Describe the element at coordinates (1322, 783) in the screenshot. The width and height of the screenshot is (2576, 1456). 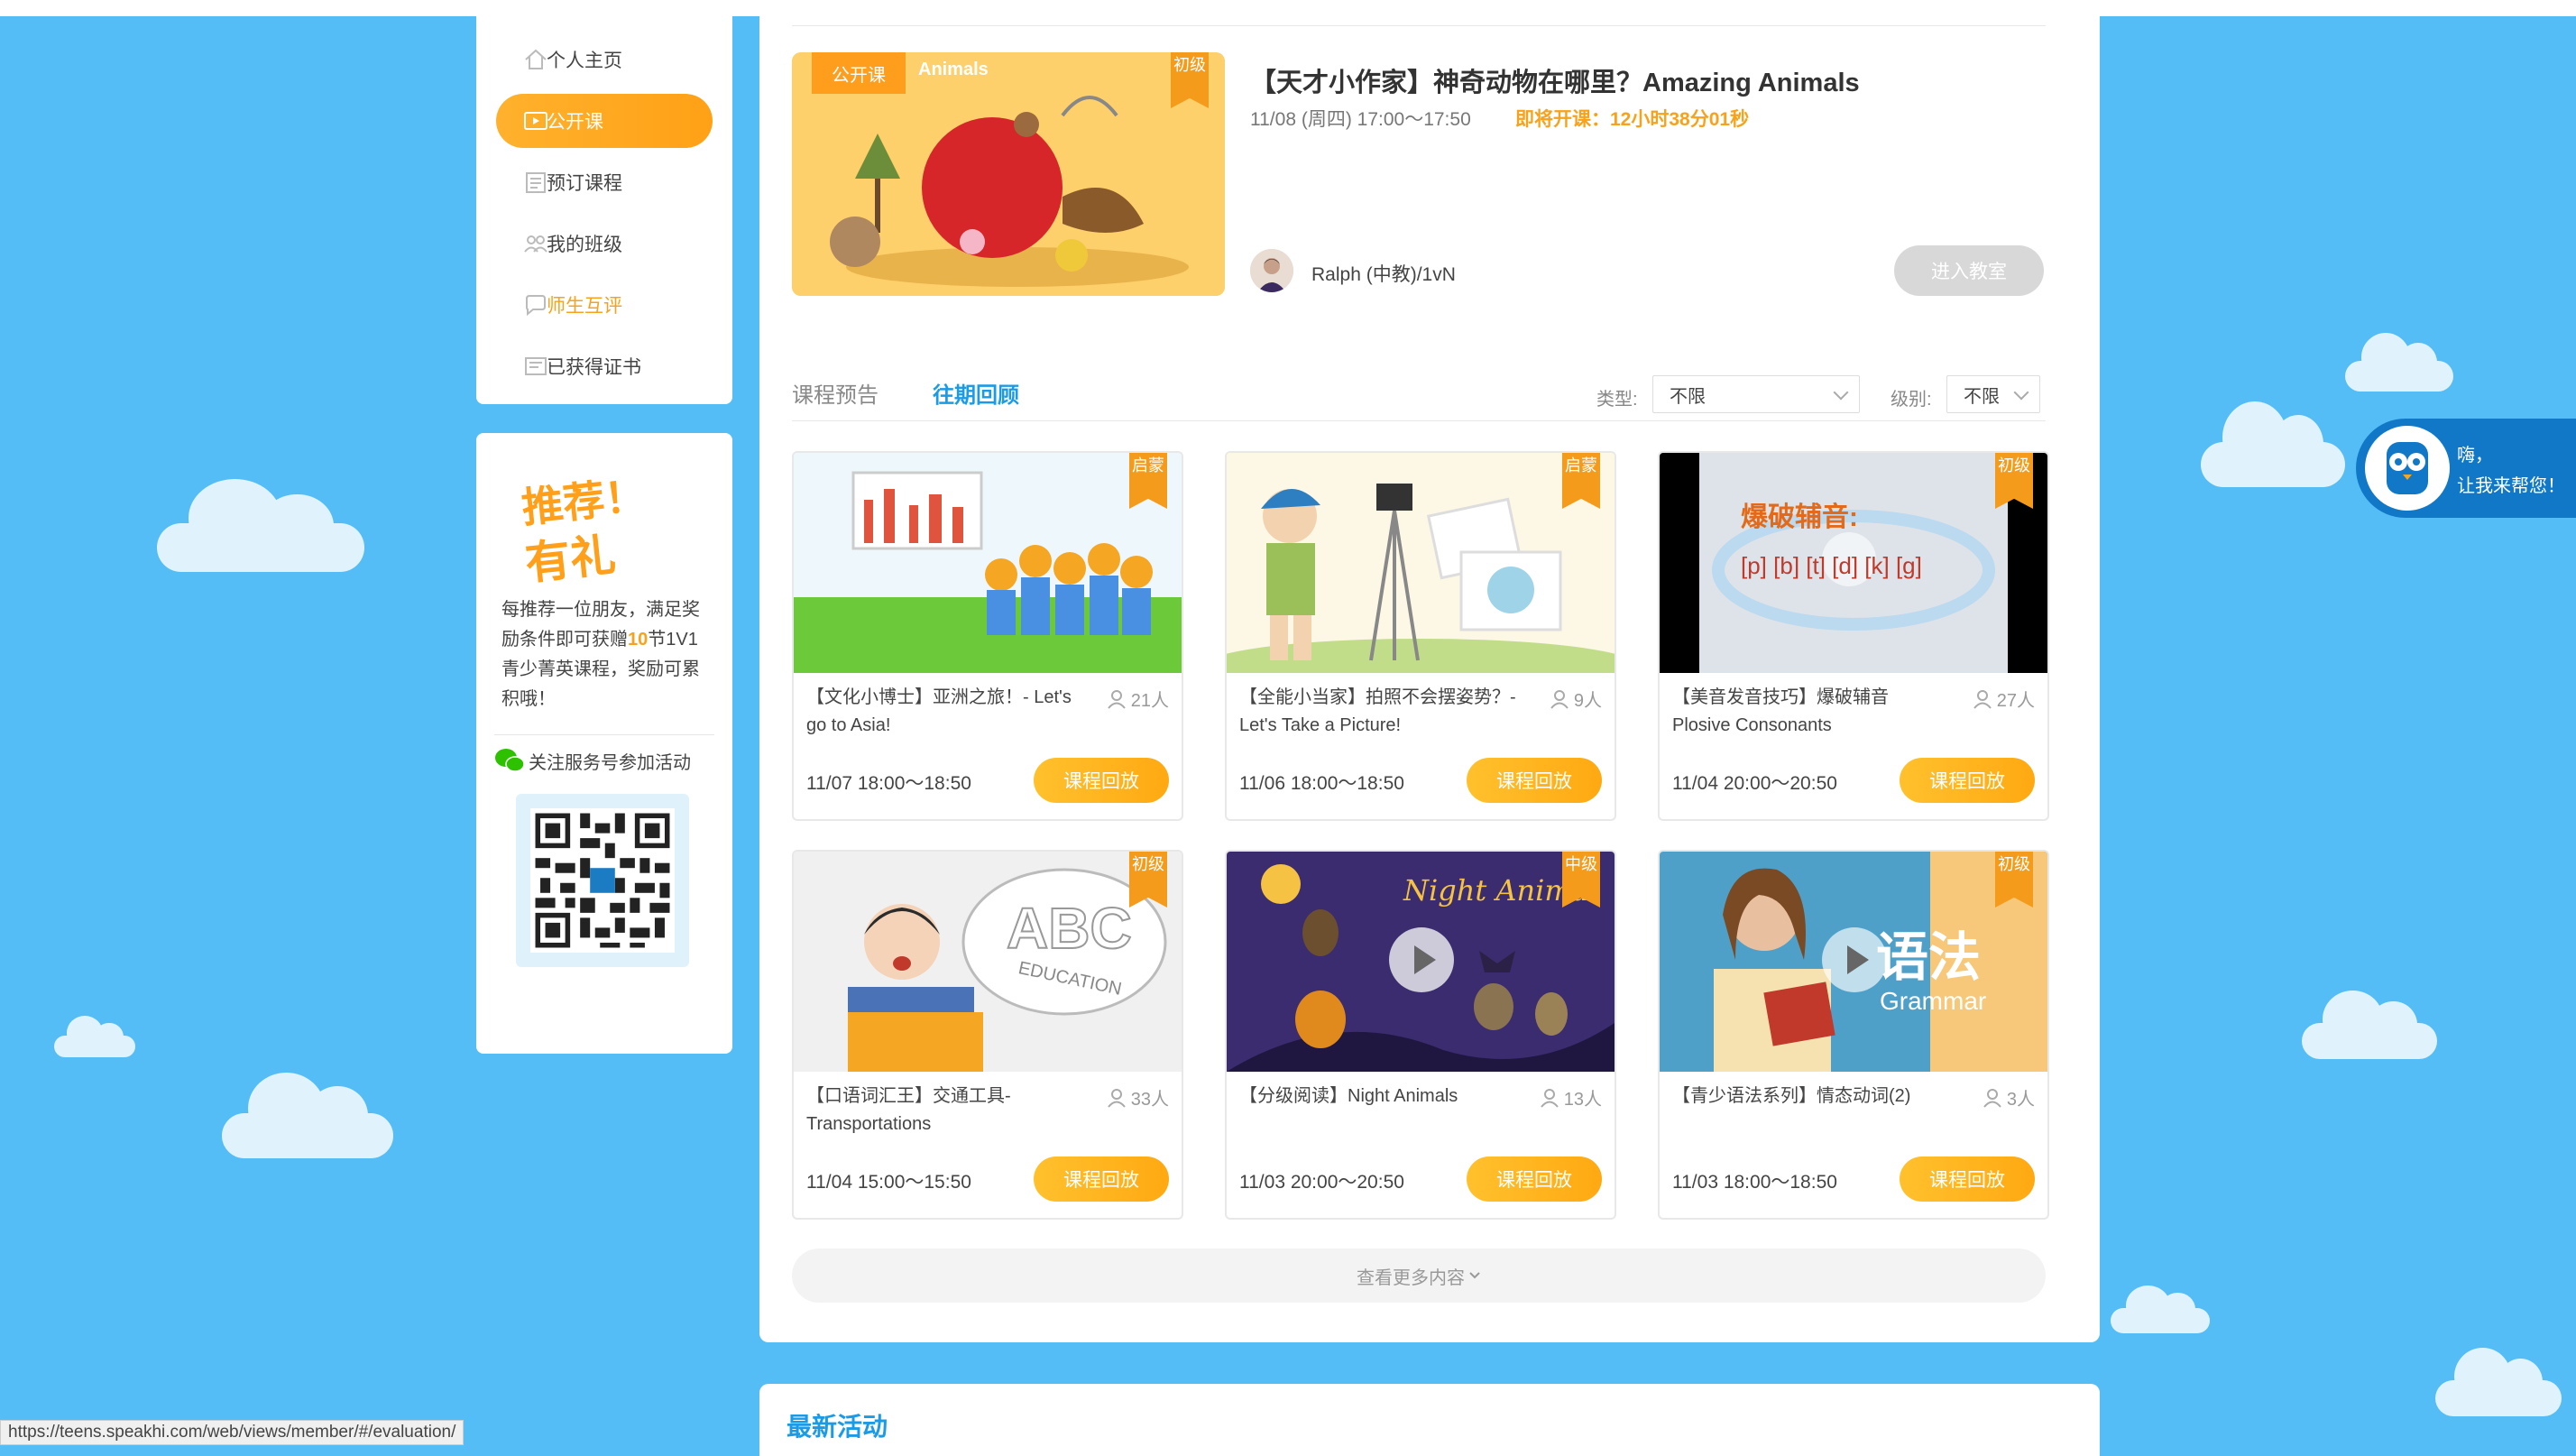
I see `course-time: 11/06 18:00～18:50` at that location.